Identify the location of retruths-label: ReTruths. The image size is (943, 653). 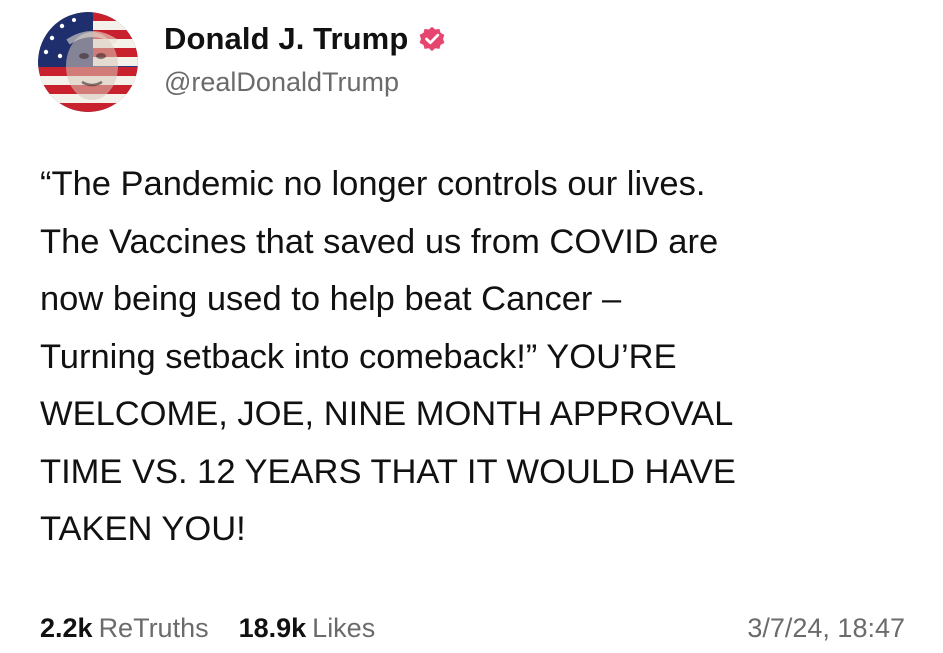
(153, 627).